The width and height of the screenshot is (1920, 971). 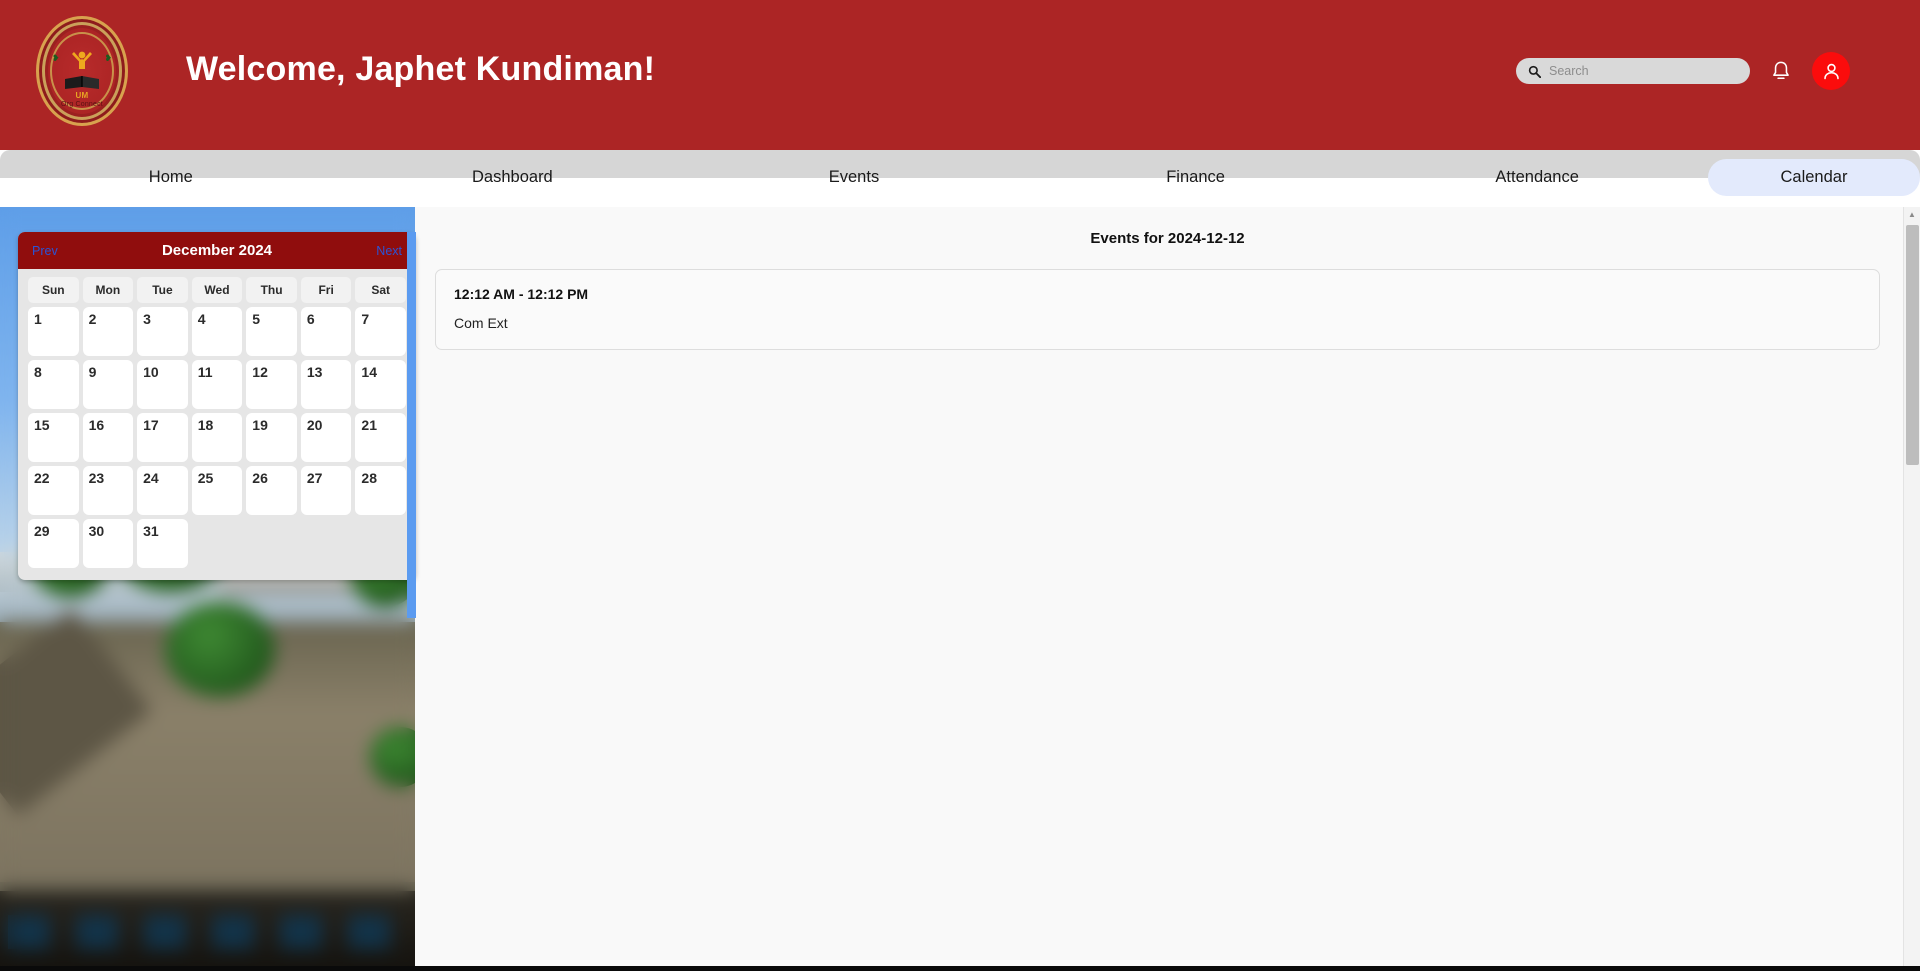 I want to click on notifications-button, so click(x=1781, y=71).